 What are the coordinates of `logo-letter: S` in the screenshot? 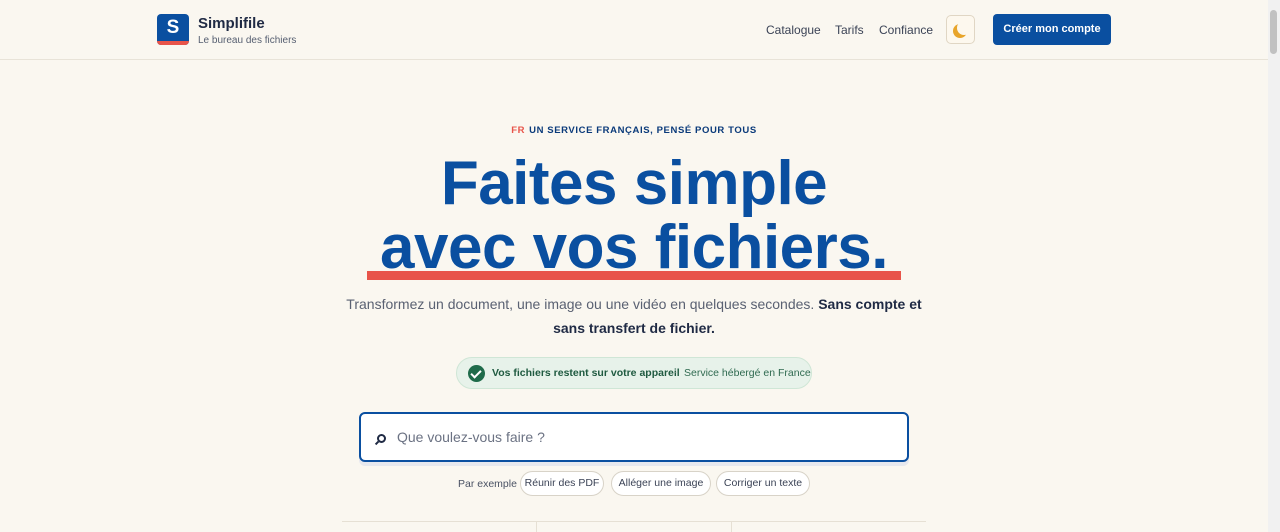 It's located at (173, 27).